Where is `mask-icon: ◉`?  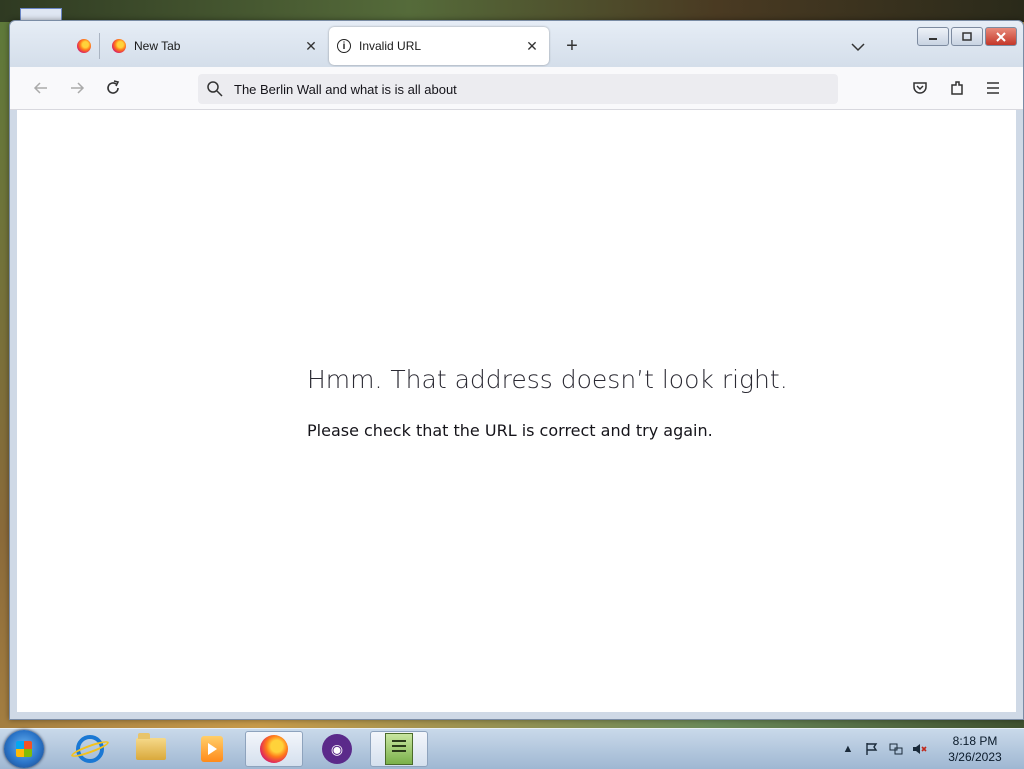 mask-icon: ◉ is located at coordinates (337, 749).